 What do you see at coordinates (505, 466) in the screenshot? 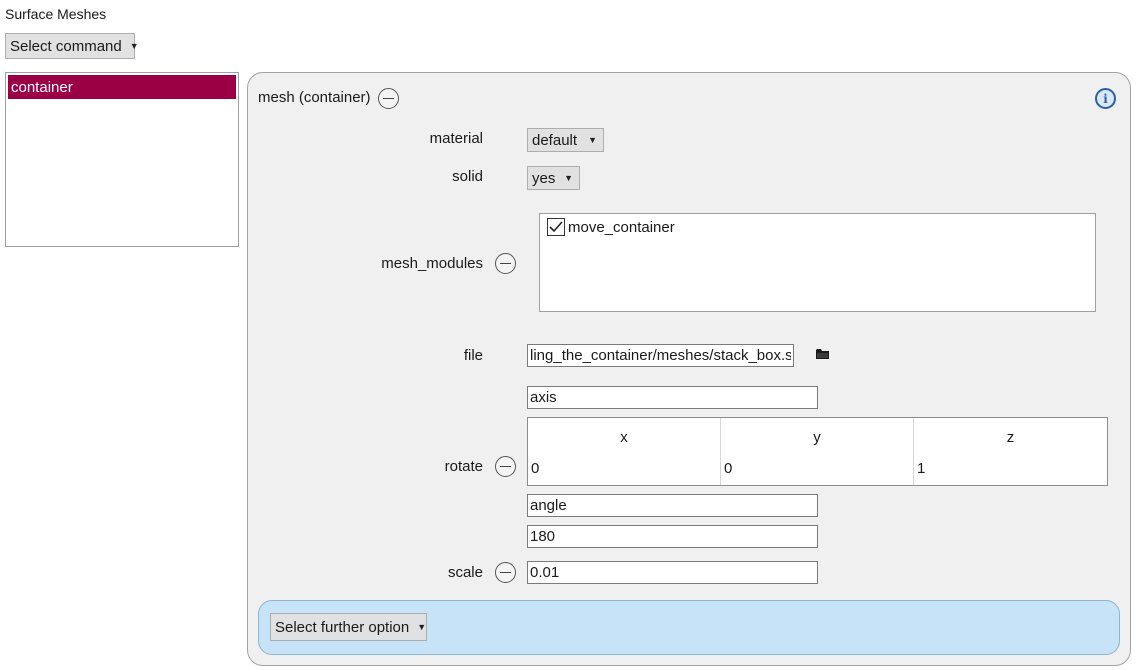
I see `collapse-rotate-icon` at bounding box center [505, 466].